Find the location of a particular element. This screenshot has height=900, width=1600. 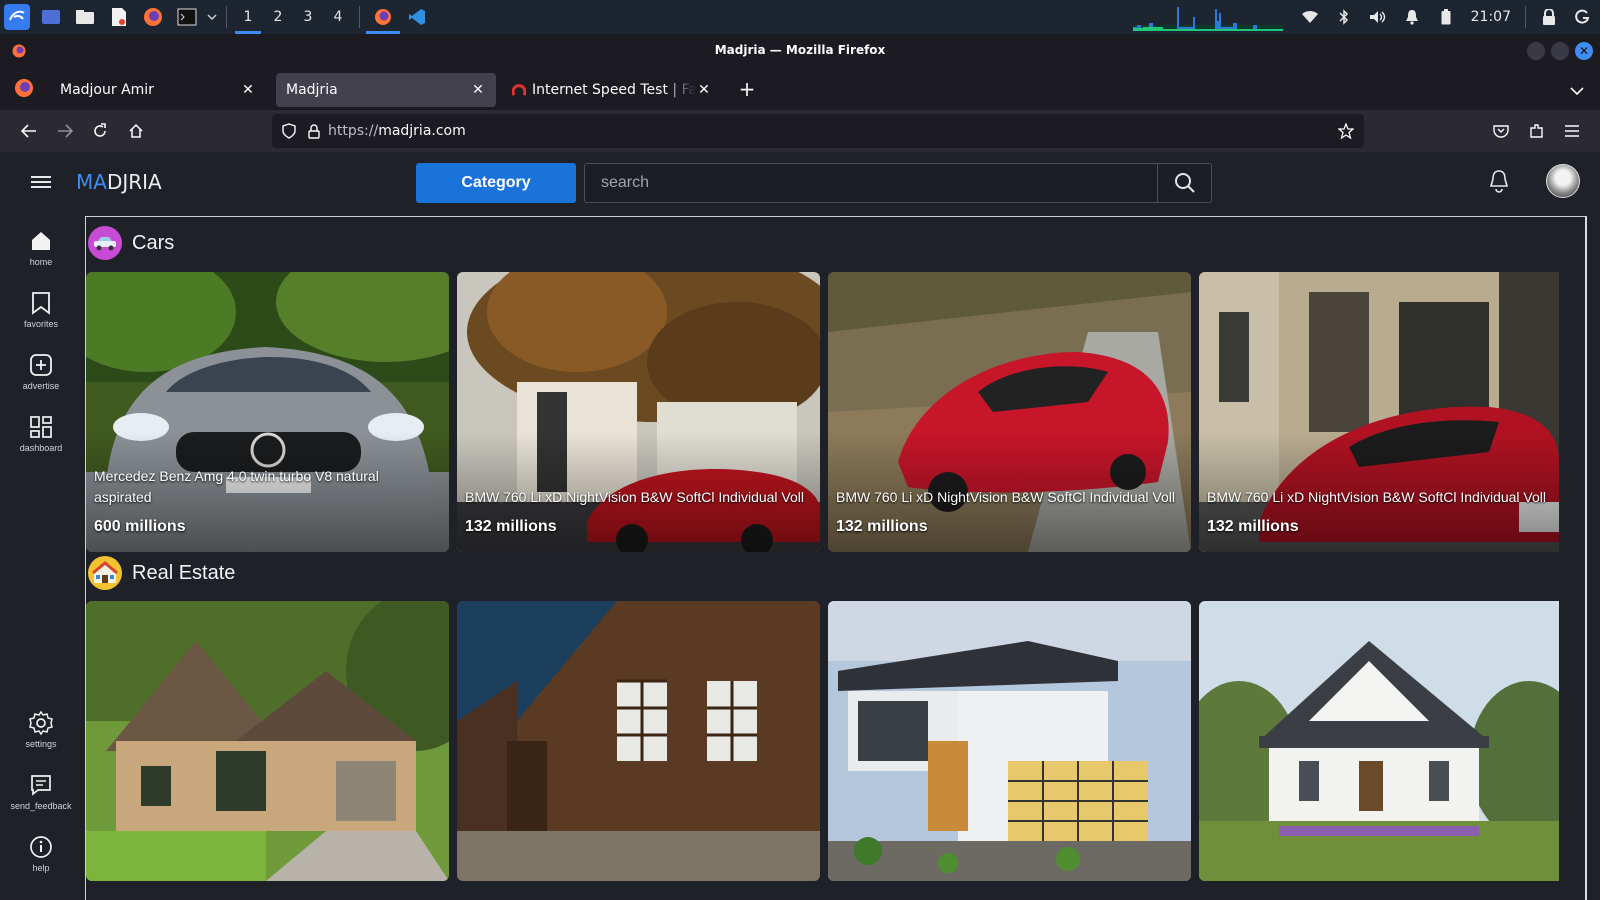

modern-house-photo is located at coordinates (1009, 741).